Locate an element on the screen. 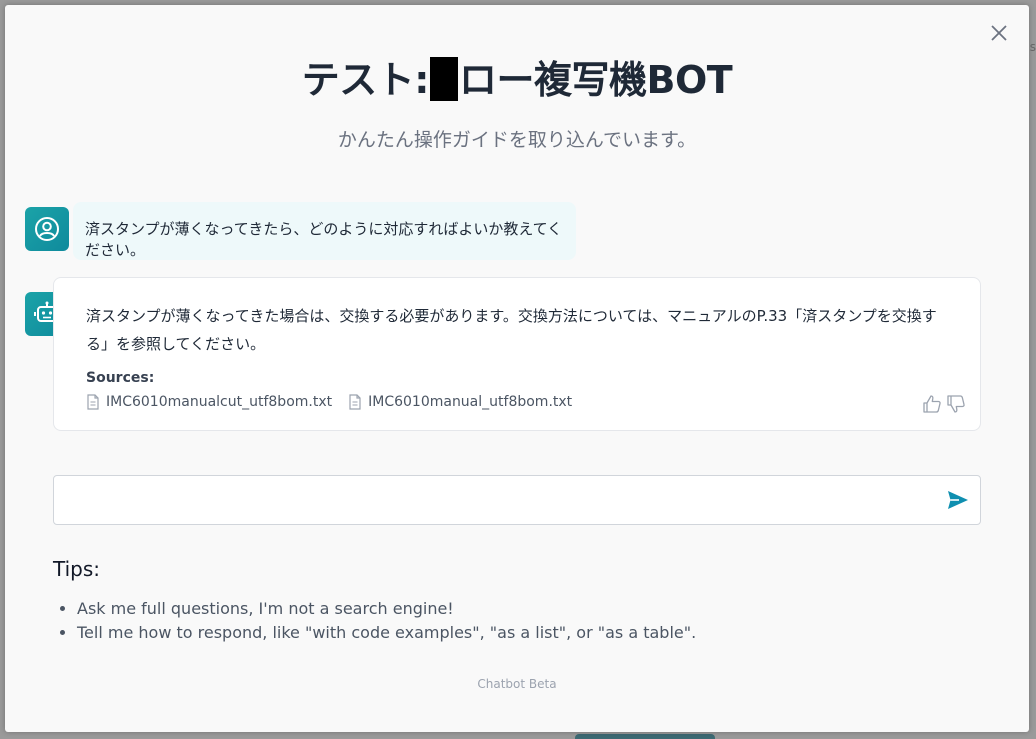 This screenshot has height=739, width=1036. page-title: テスト: ロー複写機BOT is located at coordinates (517, 76).